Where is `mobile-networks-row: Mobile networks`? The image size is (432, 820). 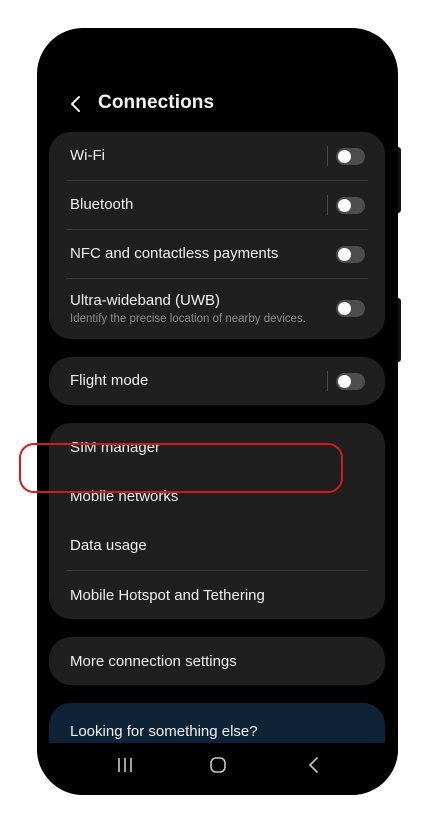
mobile-networks-row: Mobile networks is located at coordinates (217, 496).